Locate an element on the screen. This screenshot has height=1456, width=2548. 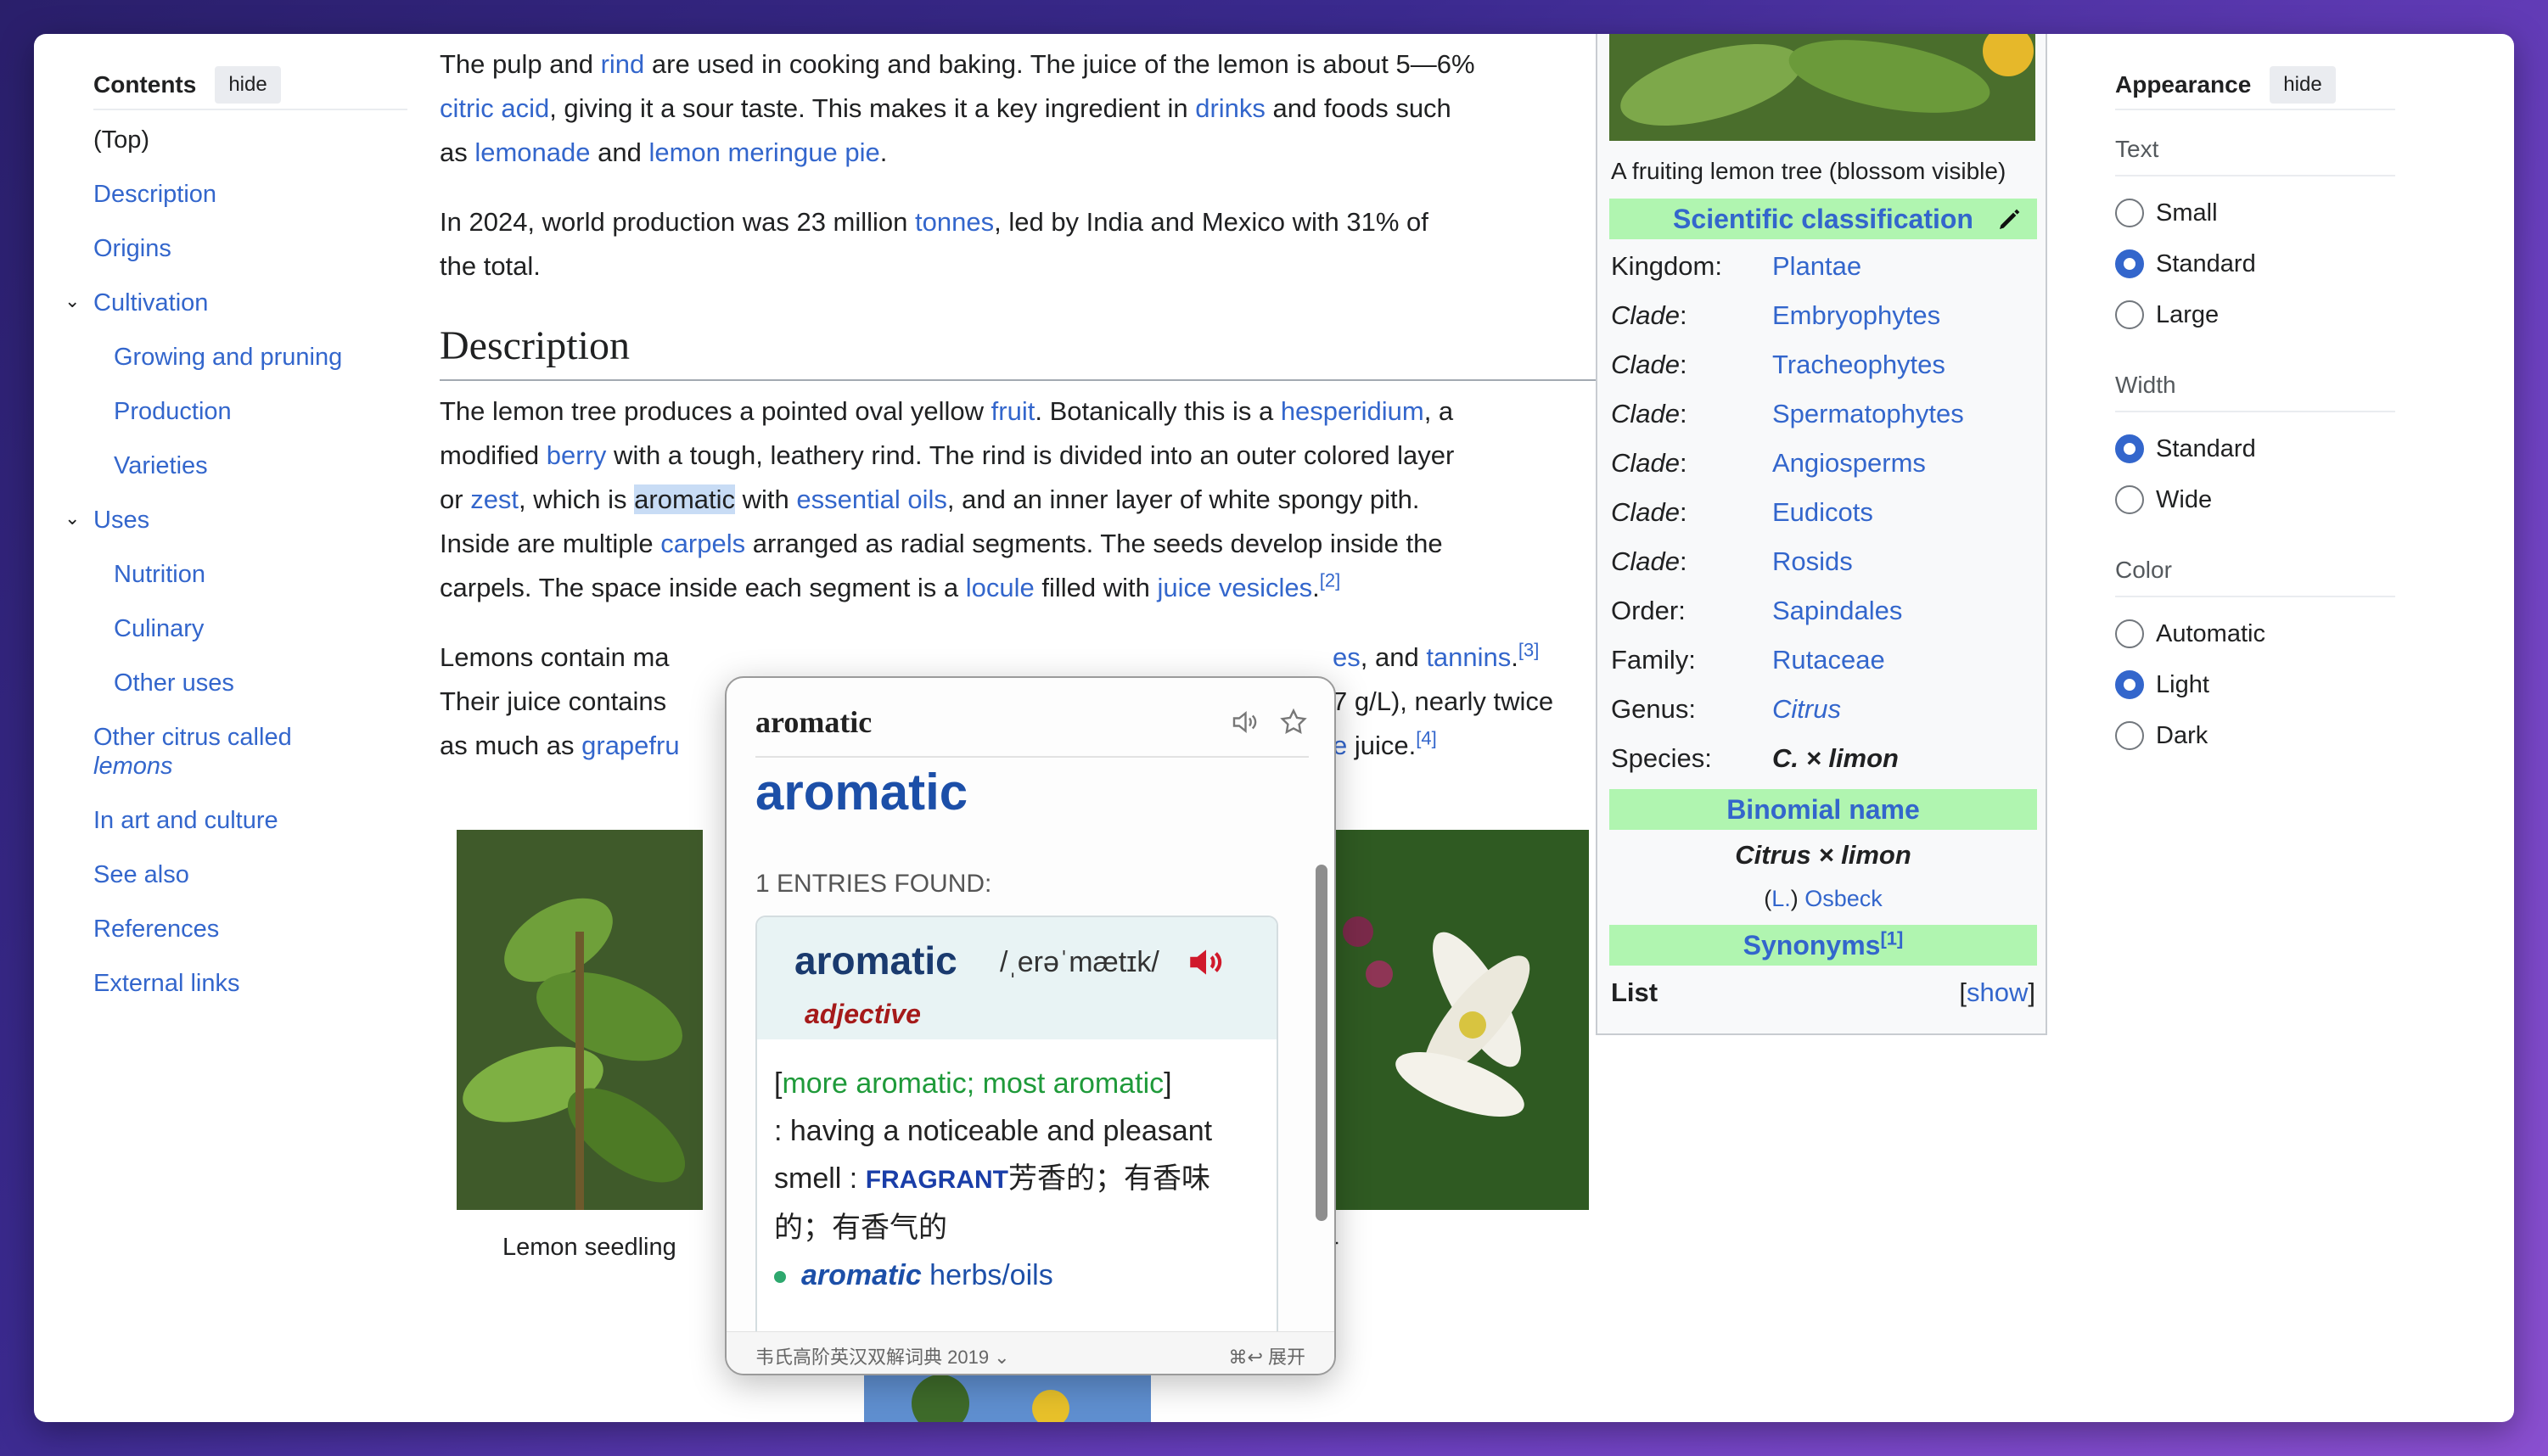
link-lemonade: lemonade is located at coordinates (532, 152).